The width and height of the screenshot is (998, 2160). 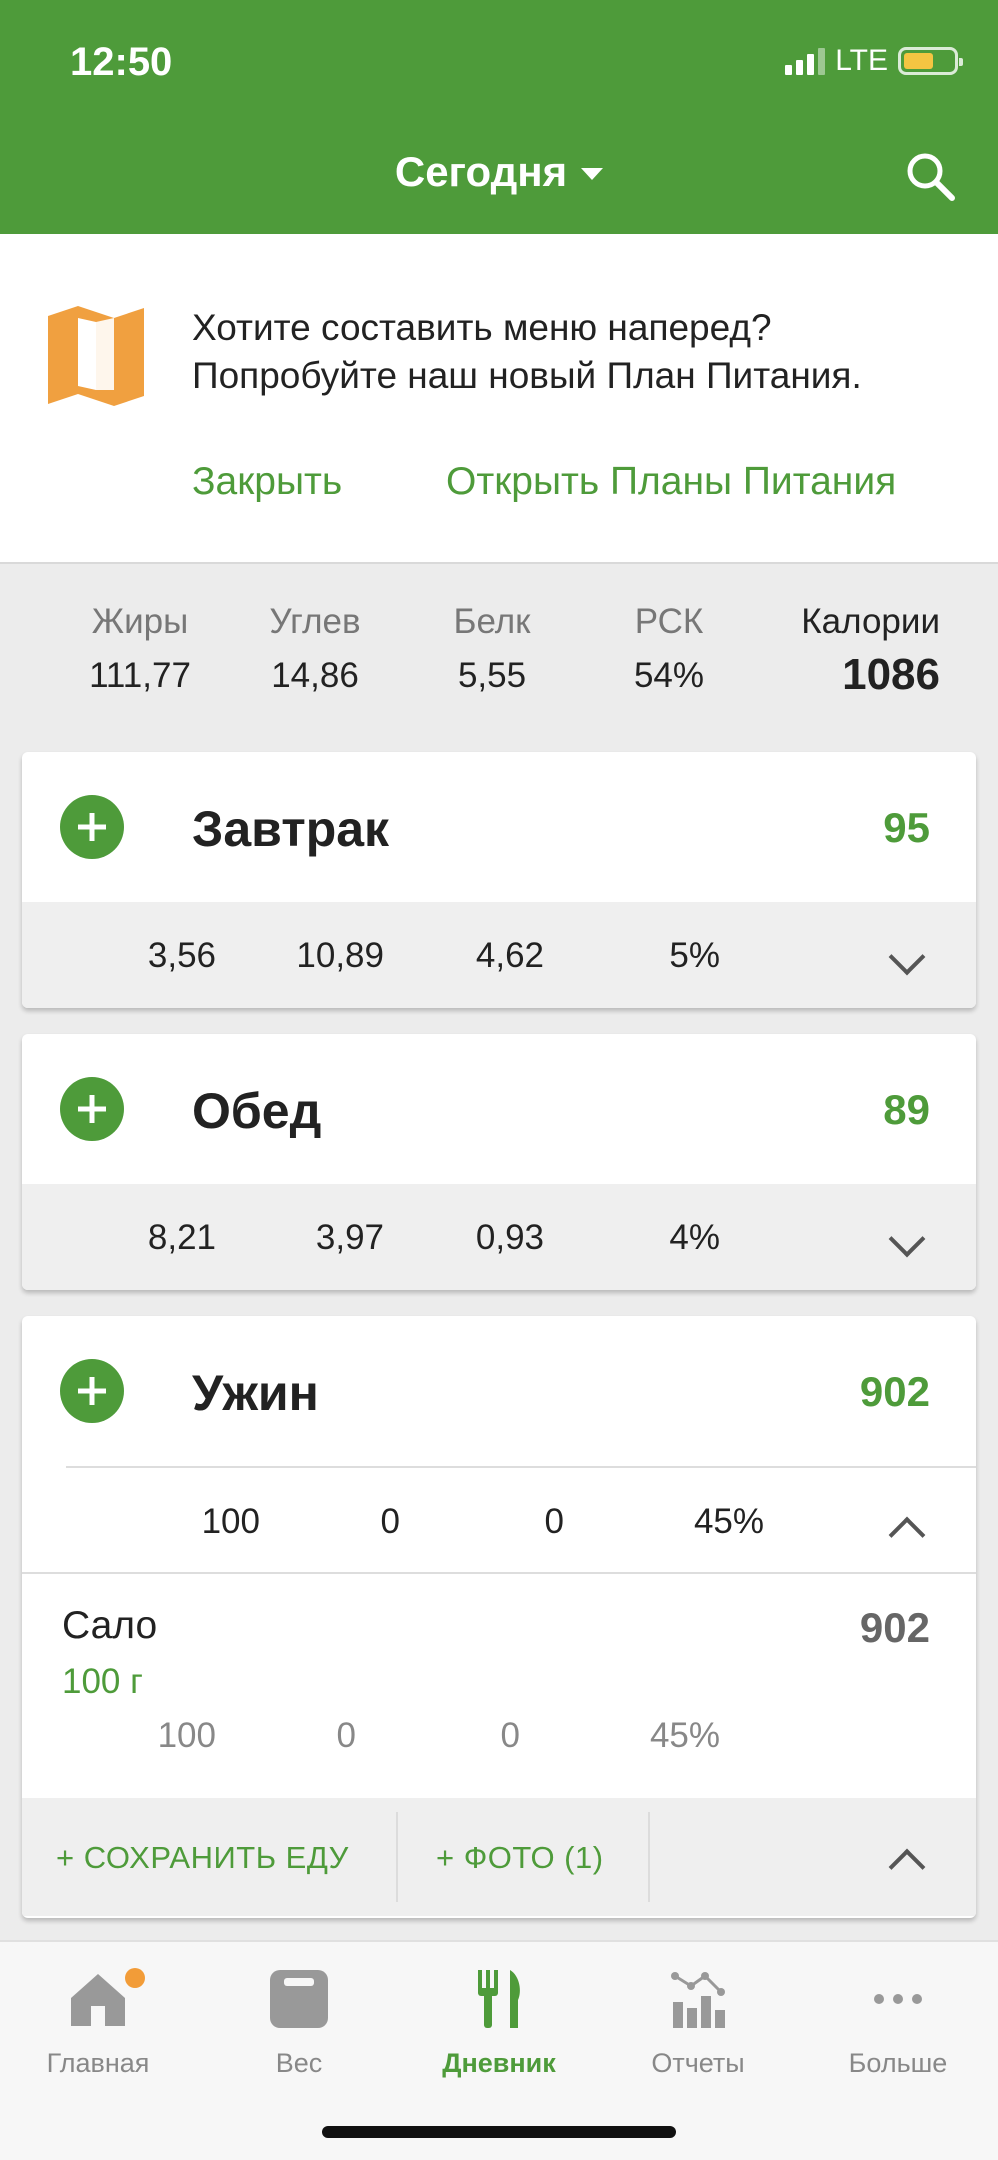 I want to click on fork-knife-icon, so click(x=499, y=1999).